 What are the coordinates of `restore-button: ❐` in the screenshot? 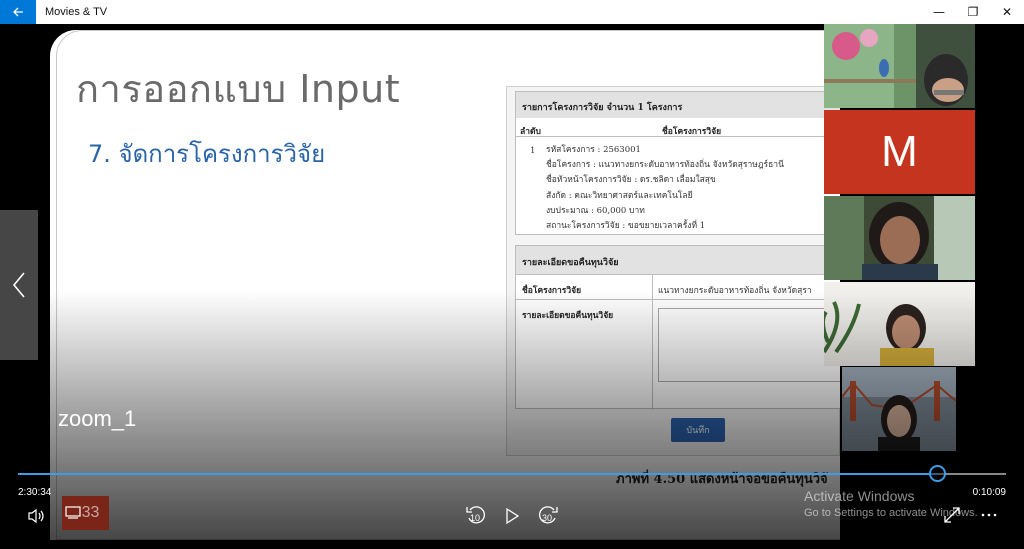 It's located at (973, 12).